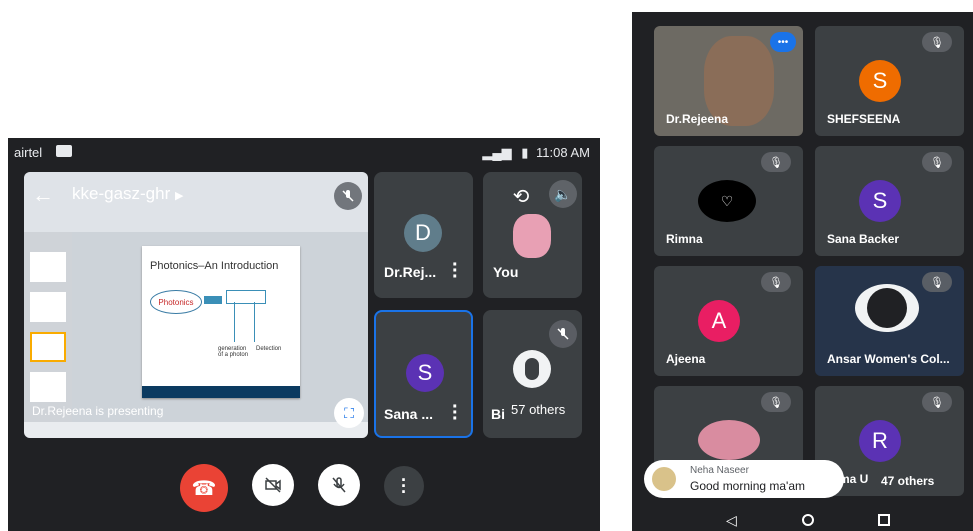  What do you see at coordinates (204, 488) in the screenshot?
I see `end-call-button: ☎` at bounding box center [204, 488].